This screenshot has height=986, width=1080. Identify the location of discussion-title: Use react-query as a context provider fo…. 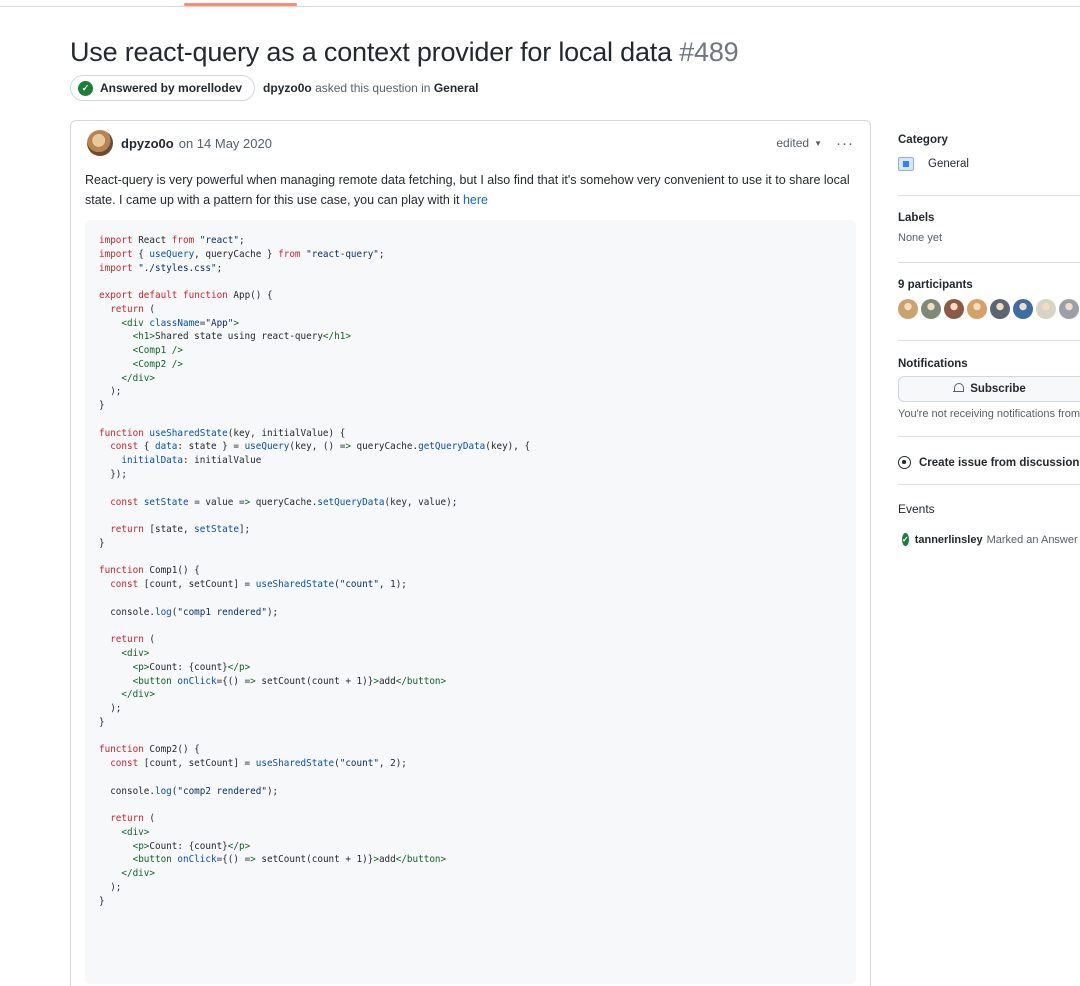
(404, 52).